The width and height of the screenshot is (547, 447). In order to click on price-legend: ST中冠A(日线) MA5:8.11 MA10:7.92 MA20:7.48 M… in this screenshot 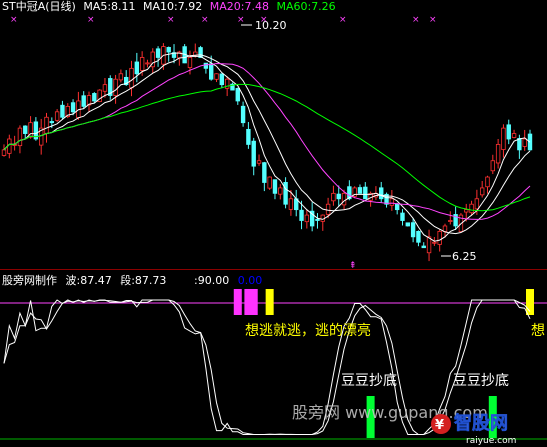, I will do `click(169, 6)`.